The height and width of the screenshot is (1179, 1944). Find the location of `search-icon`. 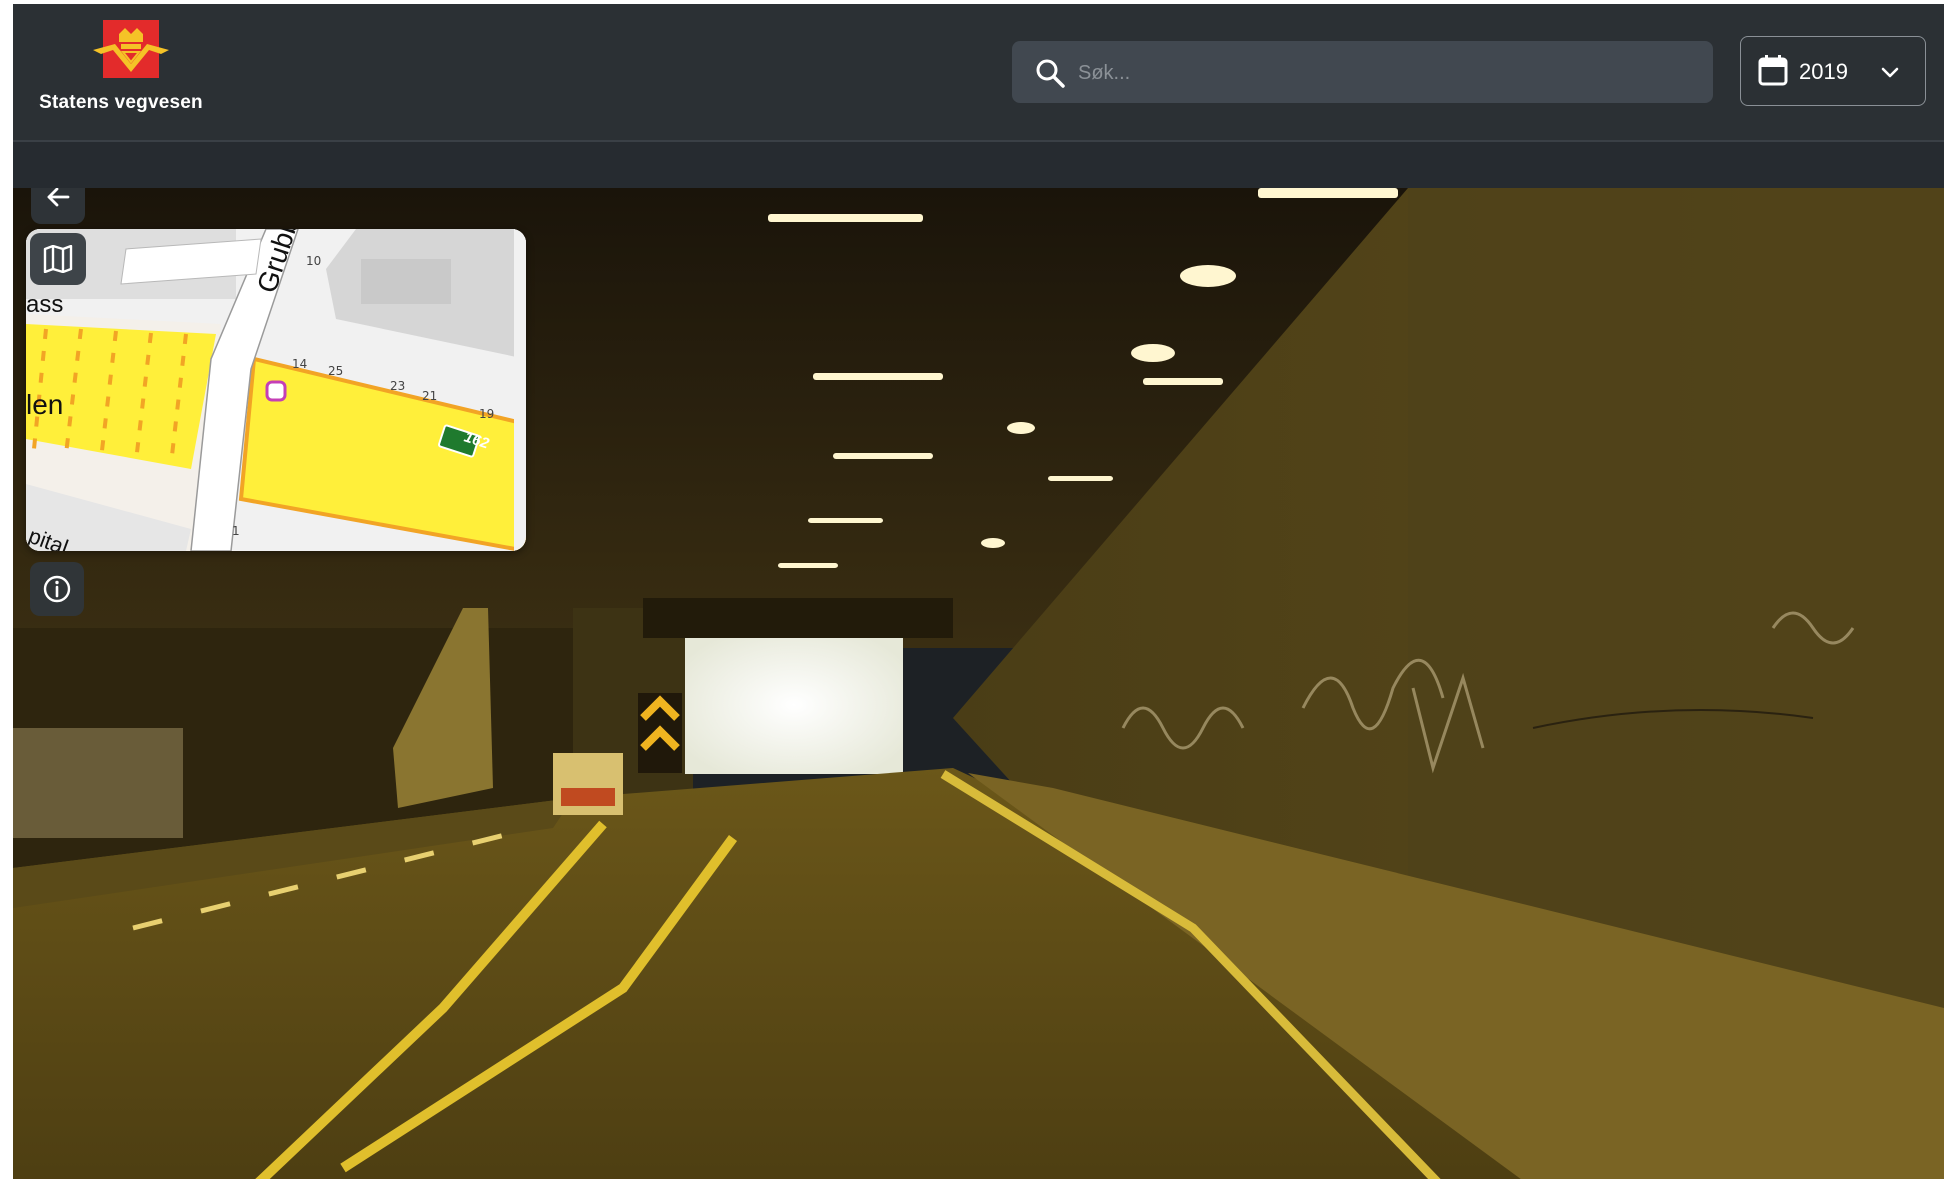

search-icon is located at coordinates (1050, 73).